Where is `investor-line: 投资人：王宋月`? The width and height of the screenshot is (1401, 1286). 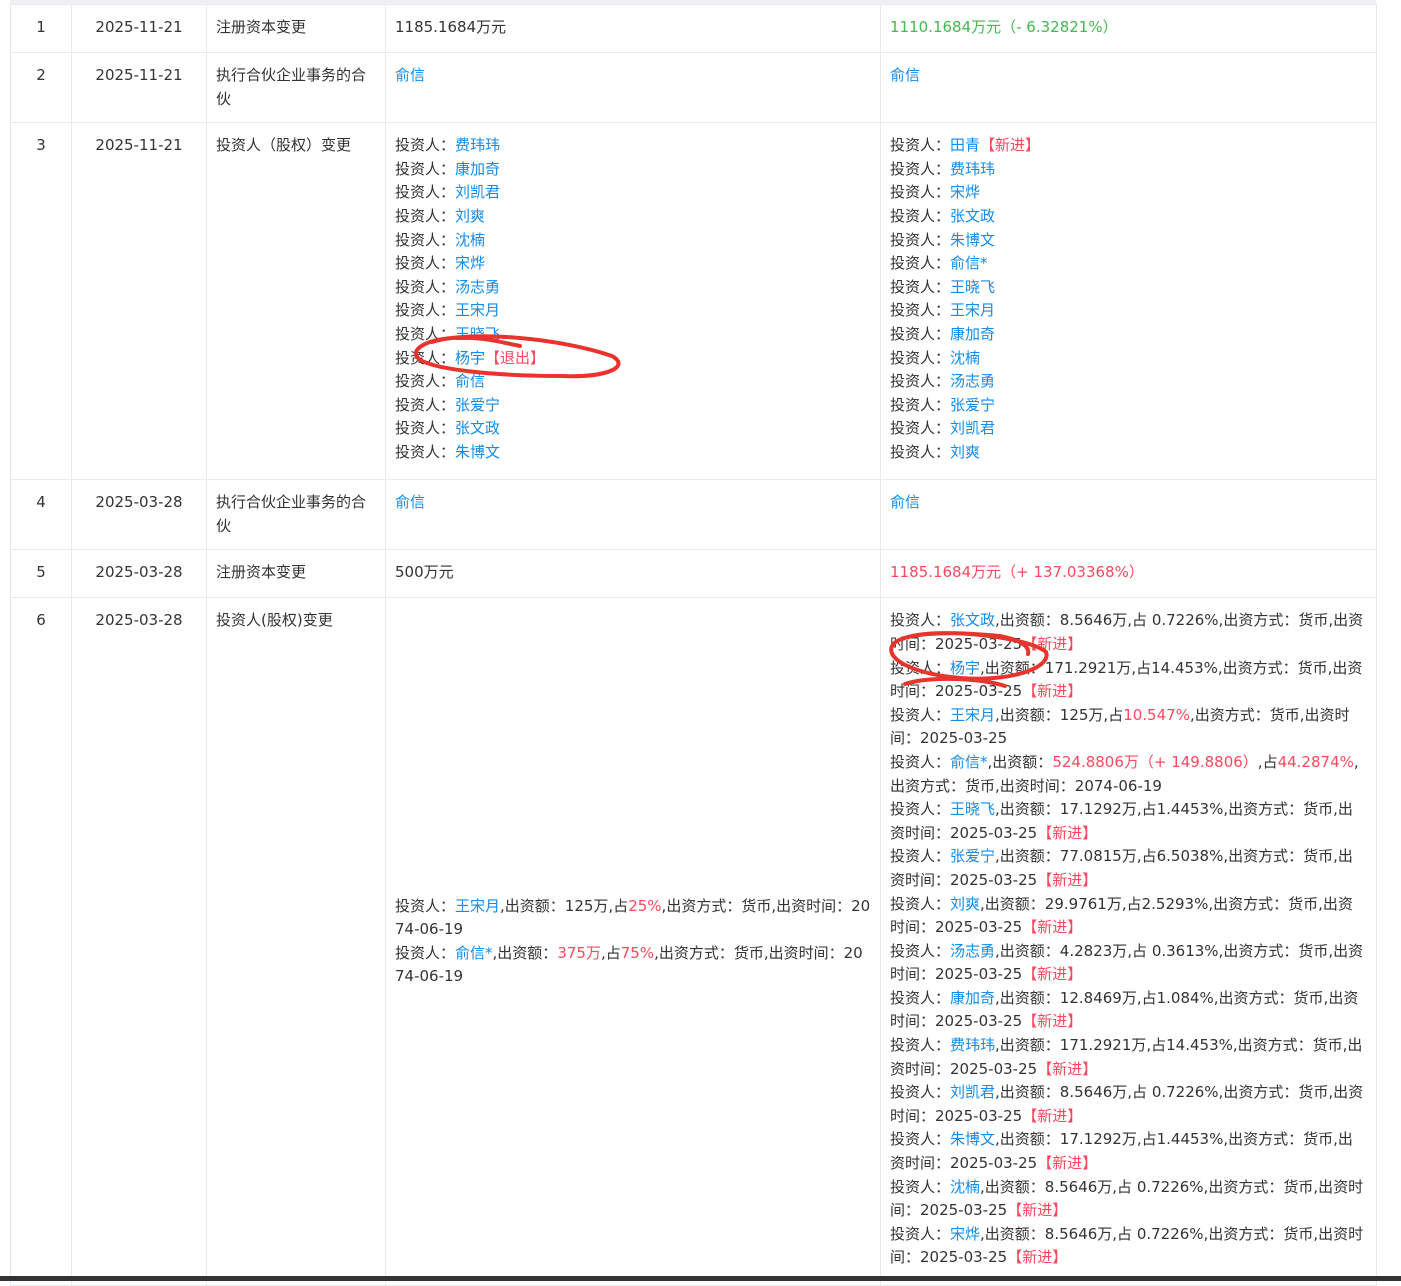
investor-line: 投资人：王宋月 is located at coordinates (633, 311).